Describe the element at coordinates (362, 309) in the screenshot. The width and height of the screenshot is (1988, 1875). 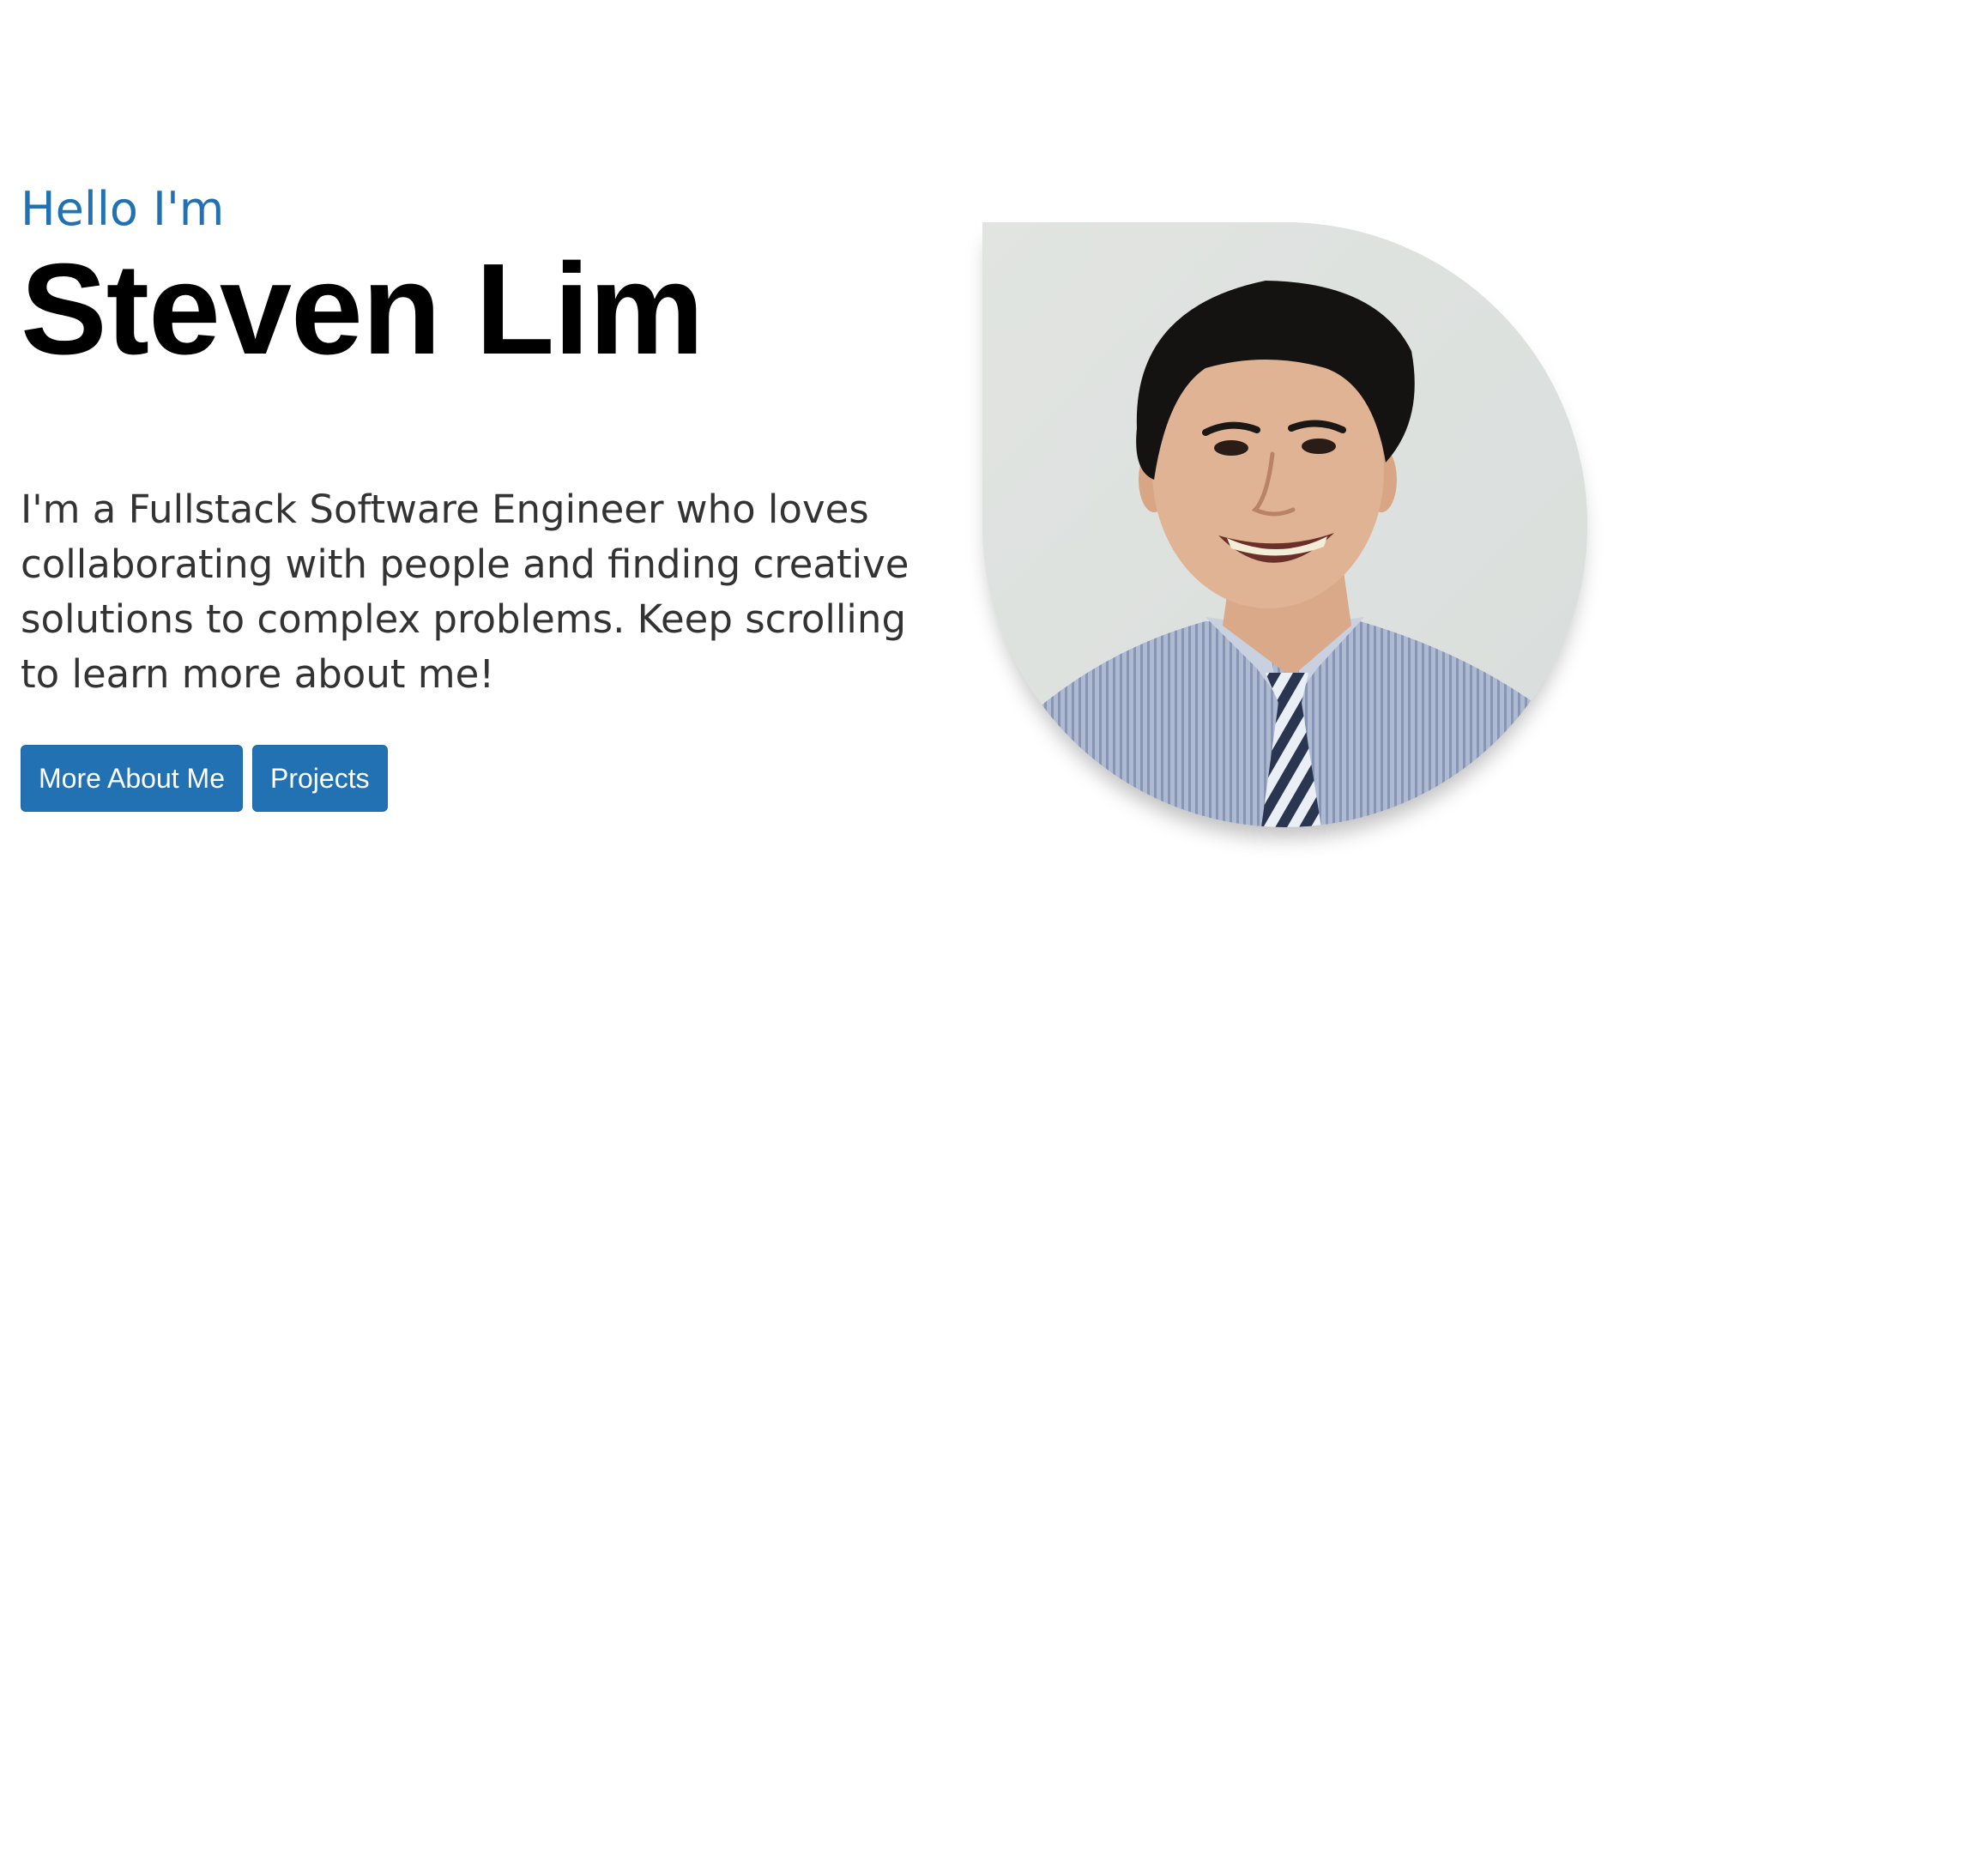
I see `page-title: Steven Lim` at that location.